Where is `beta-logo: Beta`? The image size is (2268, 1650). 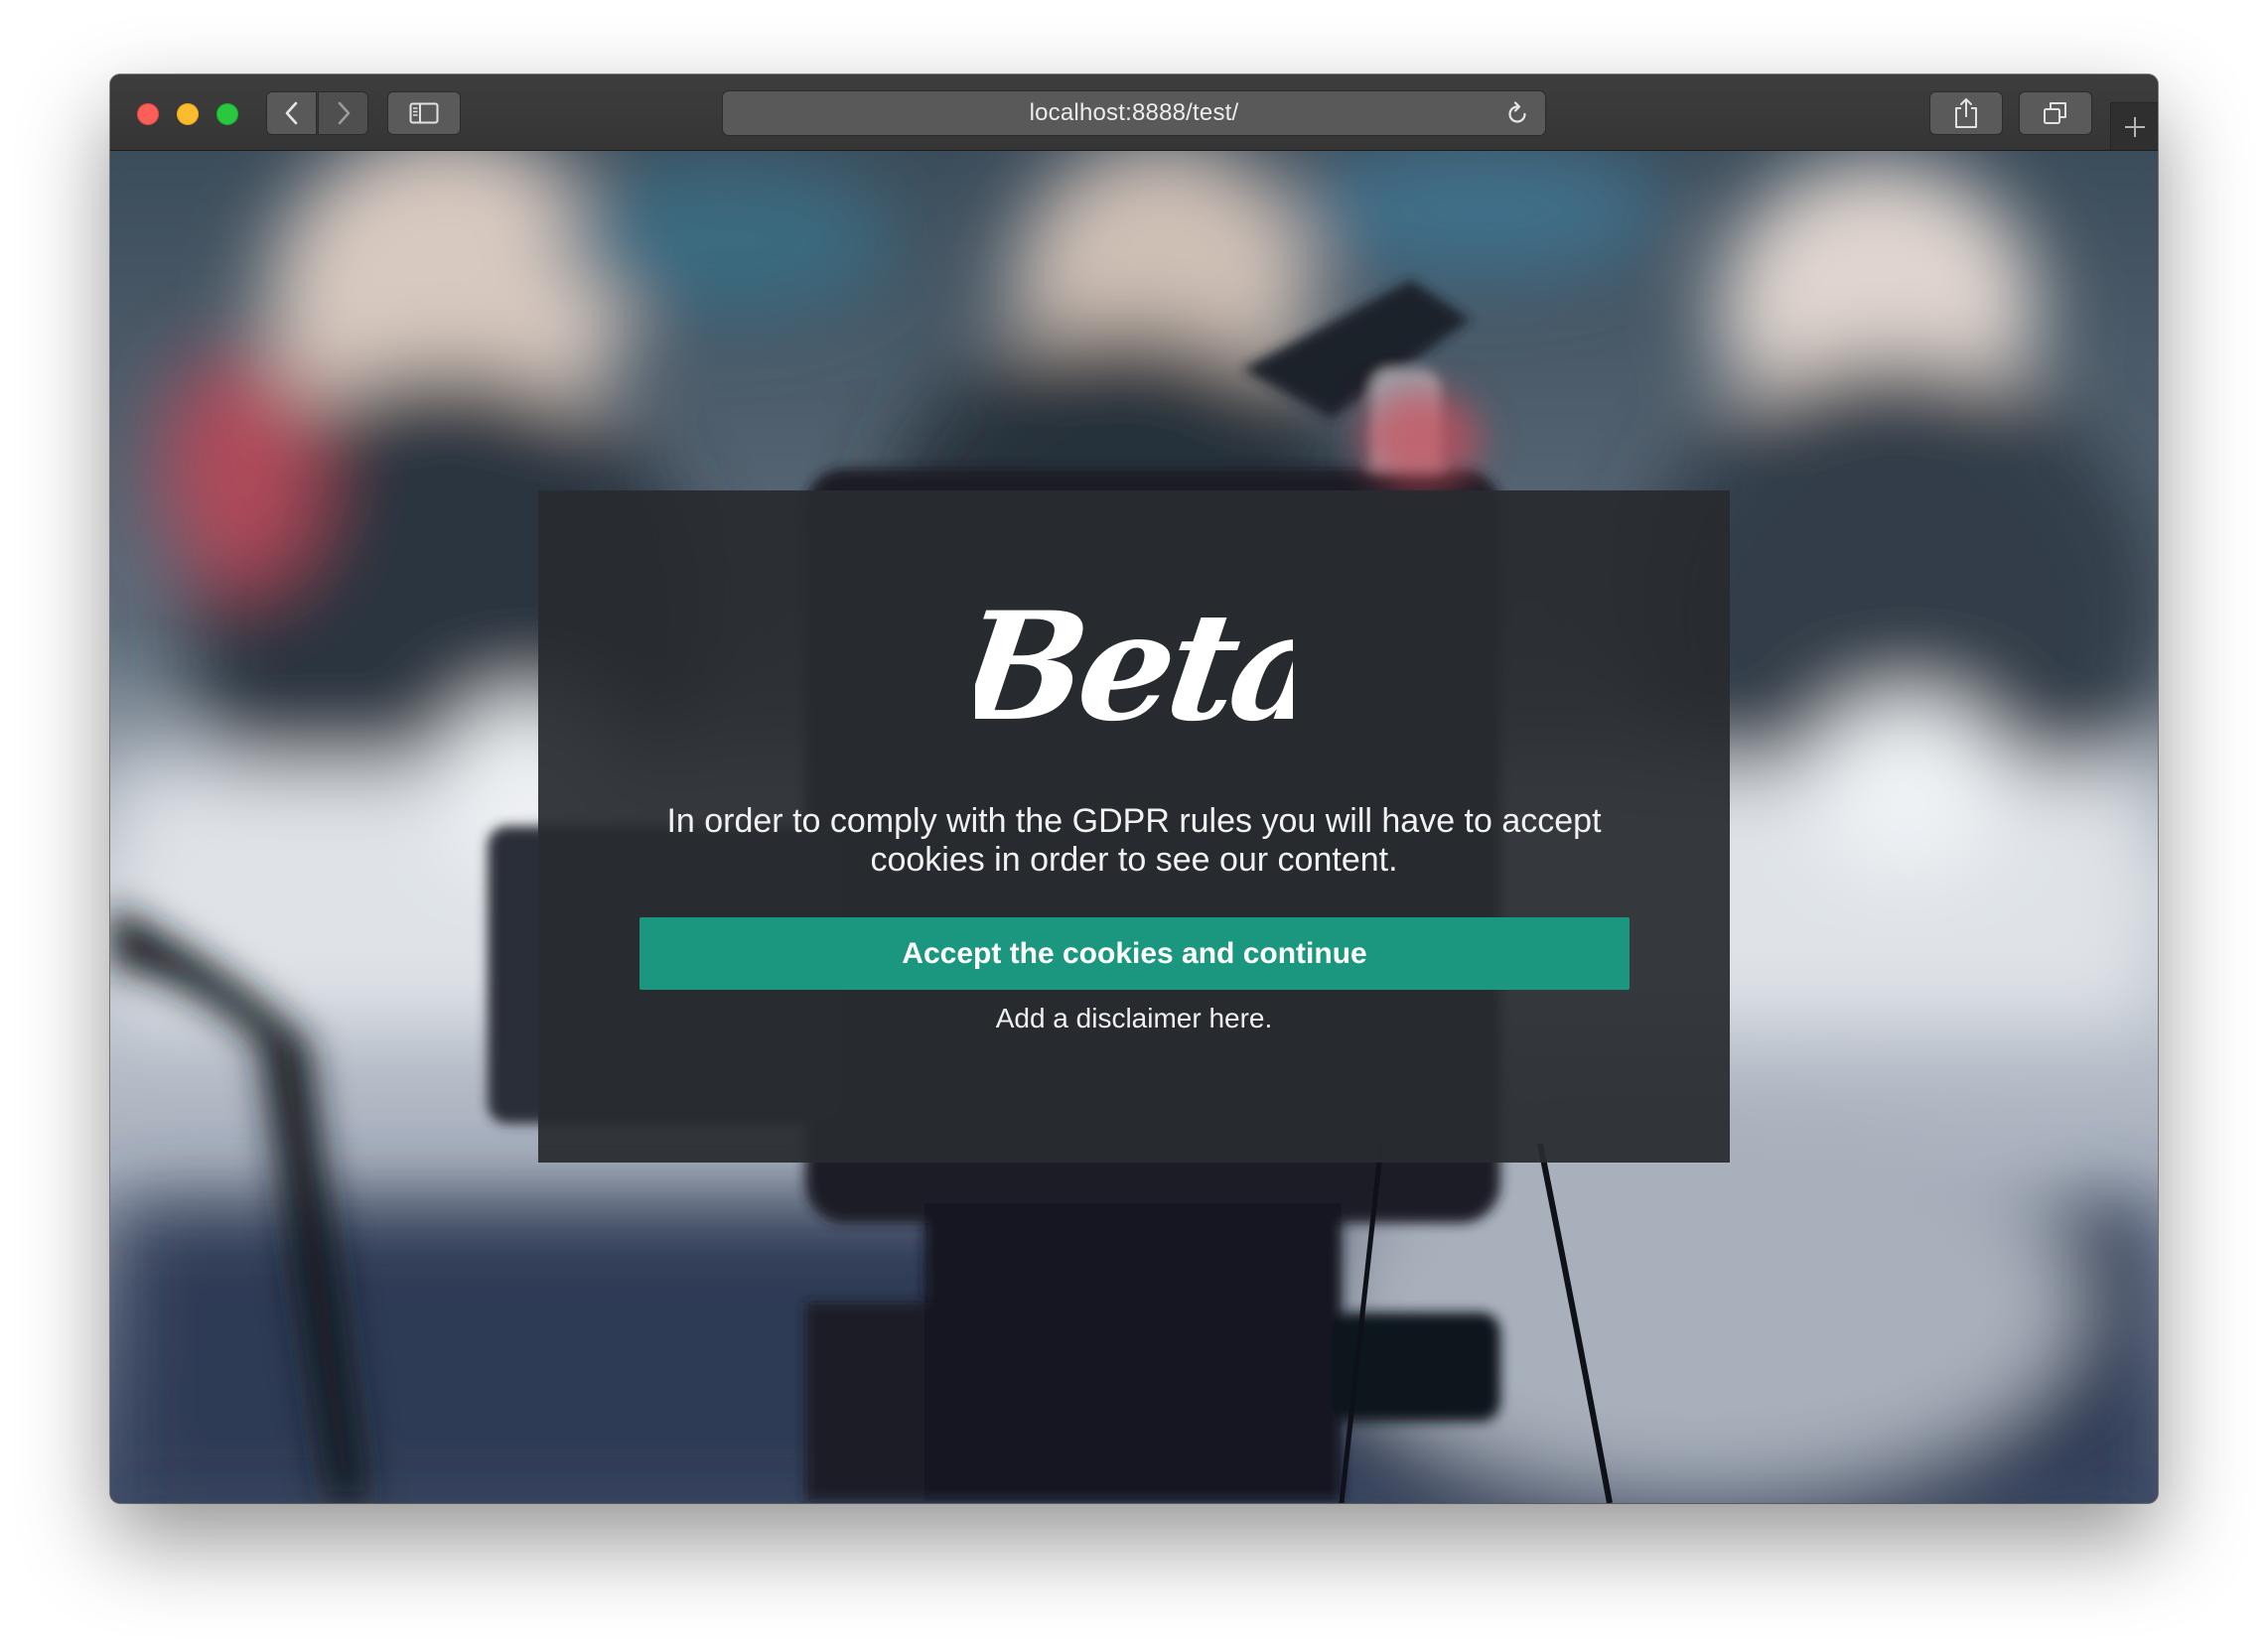 beta-logo: Beta is located at coordinates (1134, 667).